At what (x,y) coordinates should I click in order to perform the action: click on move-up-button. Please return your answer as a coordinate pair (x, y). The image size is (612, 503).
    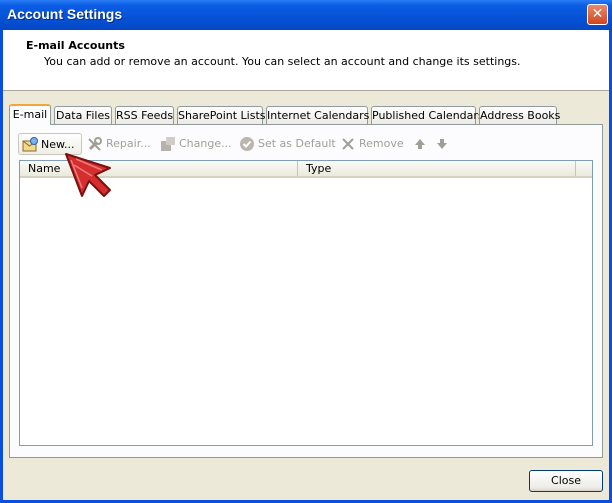
    Looking at the image, I should click on (421, 144).